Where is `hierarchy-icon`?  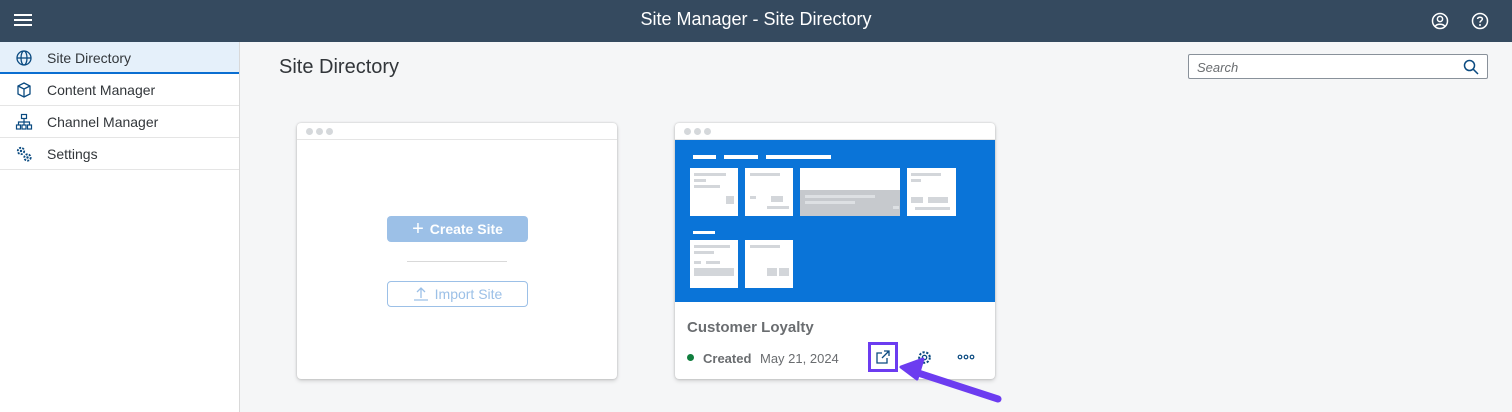
hierarchy-icon is located at coordinates (24, 121).